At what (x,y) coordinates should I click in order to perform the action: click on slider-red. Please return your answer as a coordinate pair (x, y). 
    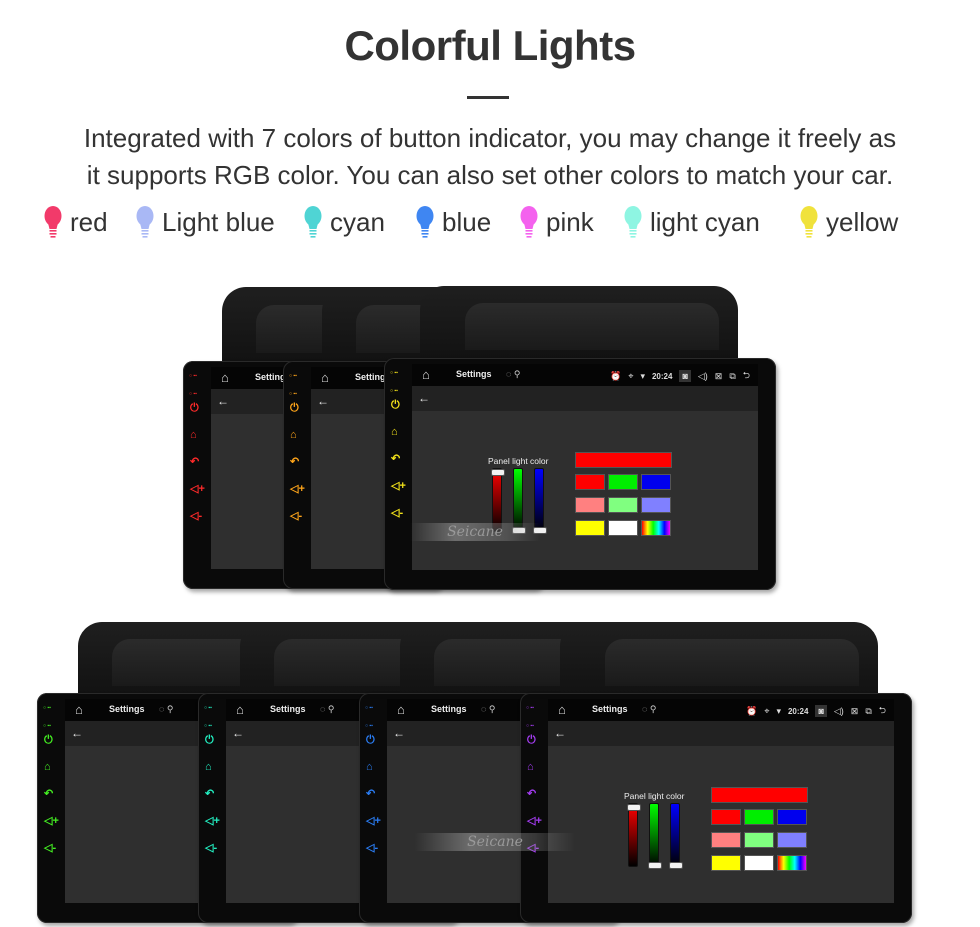
    Looking at the image, I should click on (634, 835).